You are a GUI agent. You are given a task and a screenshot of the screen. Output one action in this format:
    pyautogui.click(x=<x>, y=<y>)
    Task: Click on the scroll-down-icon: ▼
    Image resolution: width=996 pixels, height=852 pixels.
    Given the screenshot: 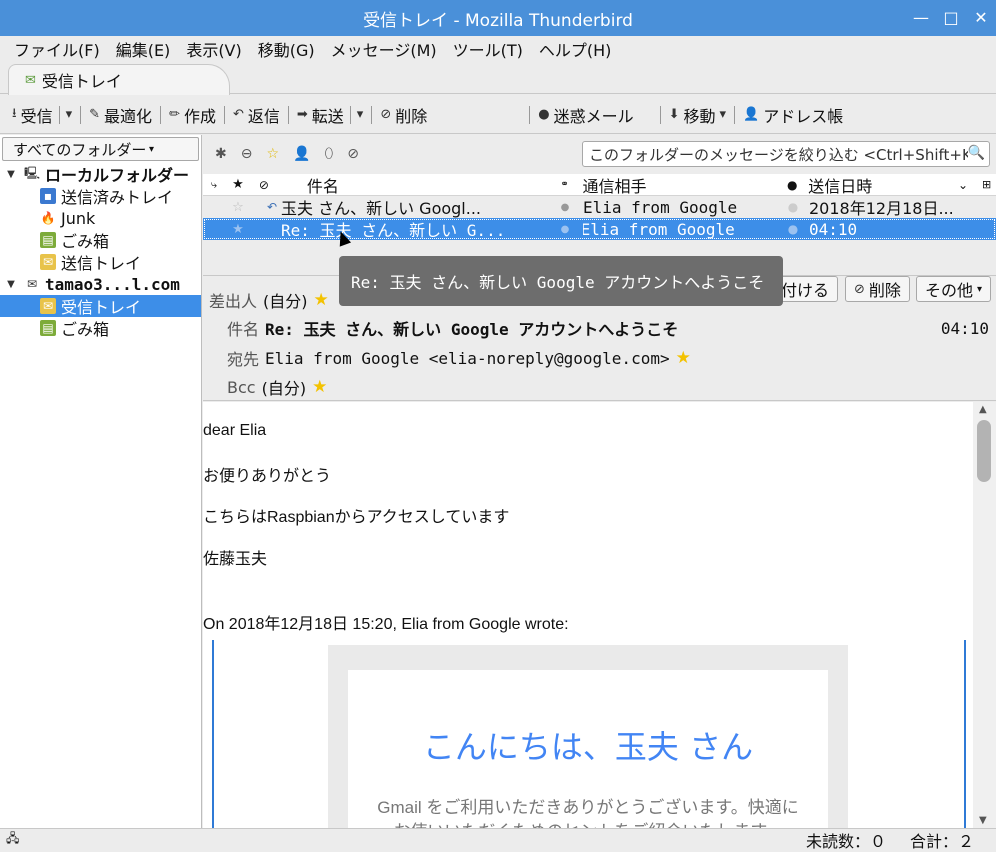 What is the action you would take?
    pyautogui.click(x=983, y=820)
    